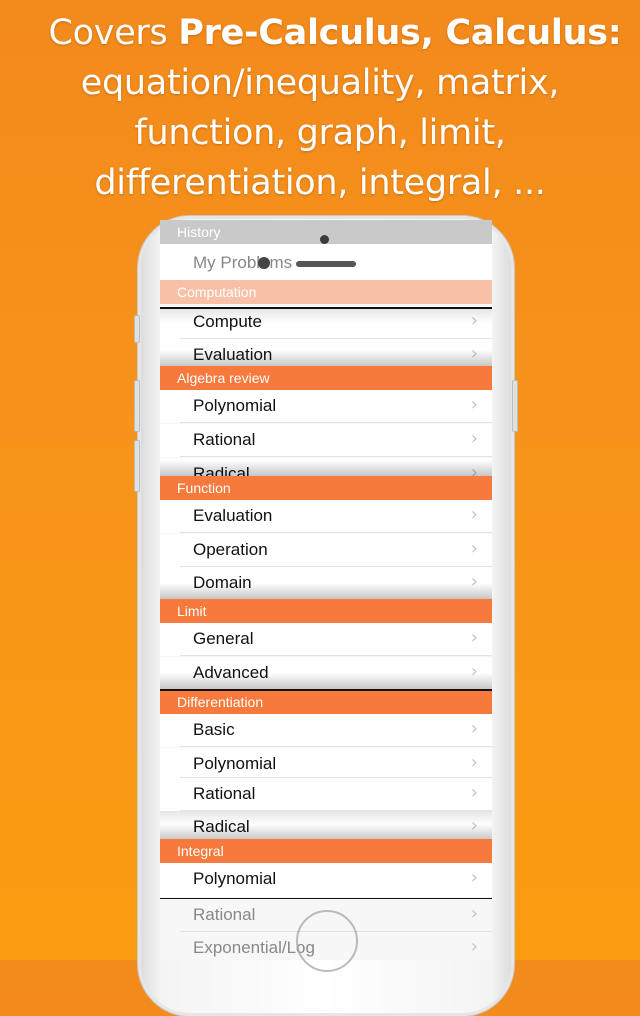  I want to click on section-header-integral: Integral, so click(326, 851).